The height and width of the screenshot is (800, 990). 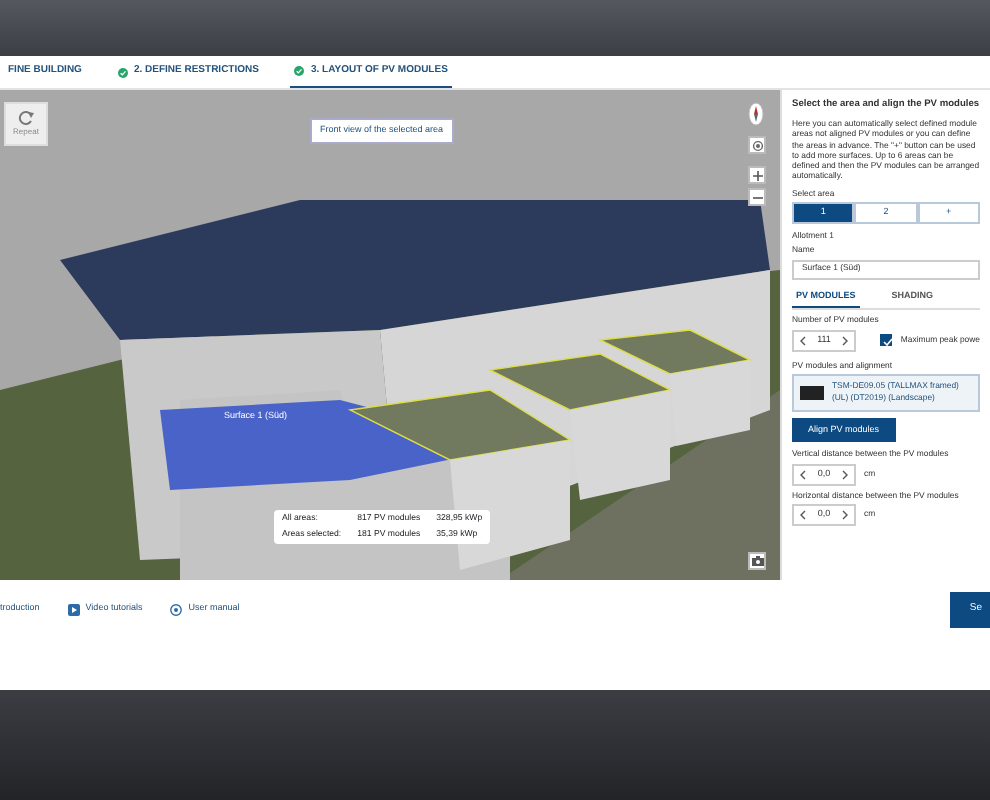 What do you see at coordinates (73, 609) in the screenshot?
I see `video-icon` at bounding box center [73, 609].